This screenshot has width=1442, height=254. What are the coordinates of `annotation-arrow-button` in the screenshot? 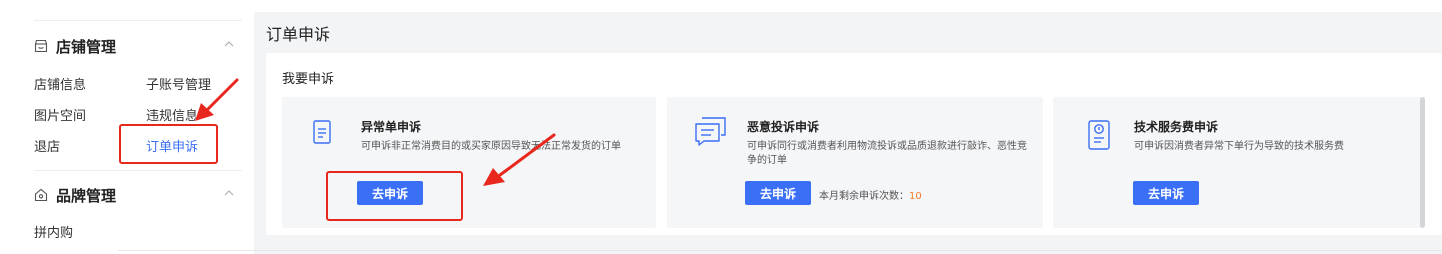 It's located at (519, 159).